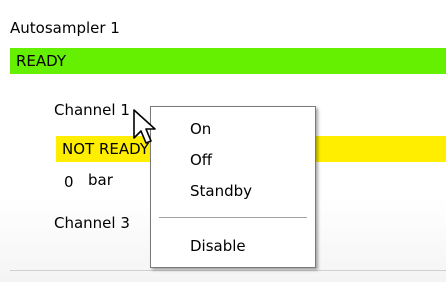 The width and height of the screenshot is (446, 282). What do you see at coordinates (92, 223) in the screenshot?
I see `channel-3-label: Channel 3` at bounding box center [92, 223].